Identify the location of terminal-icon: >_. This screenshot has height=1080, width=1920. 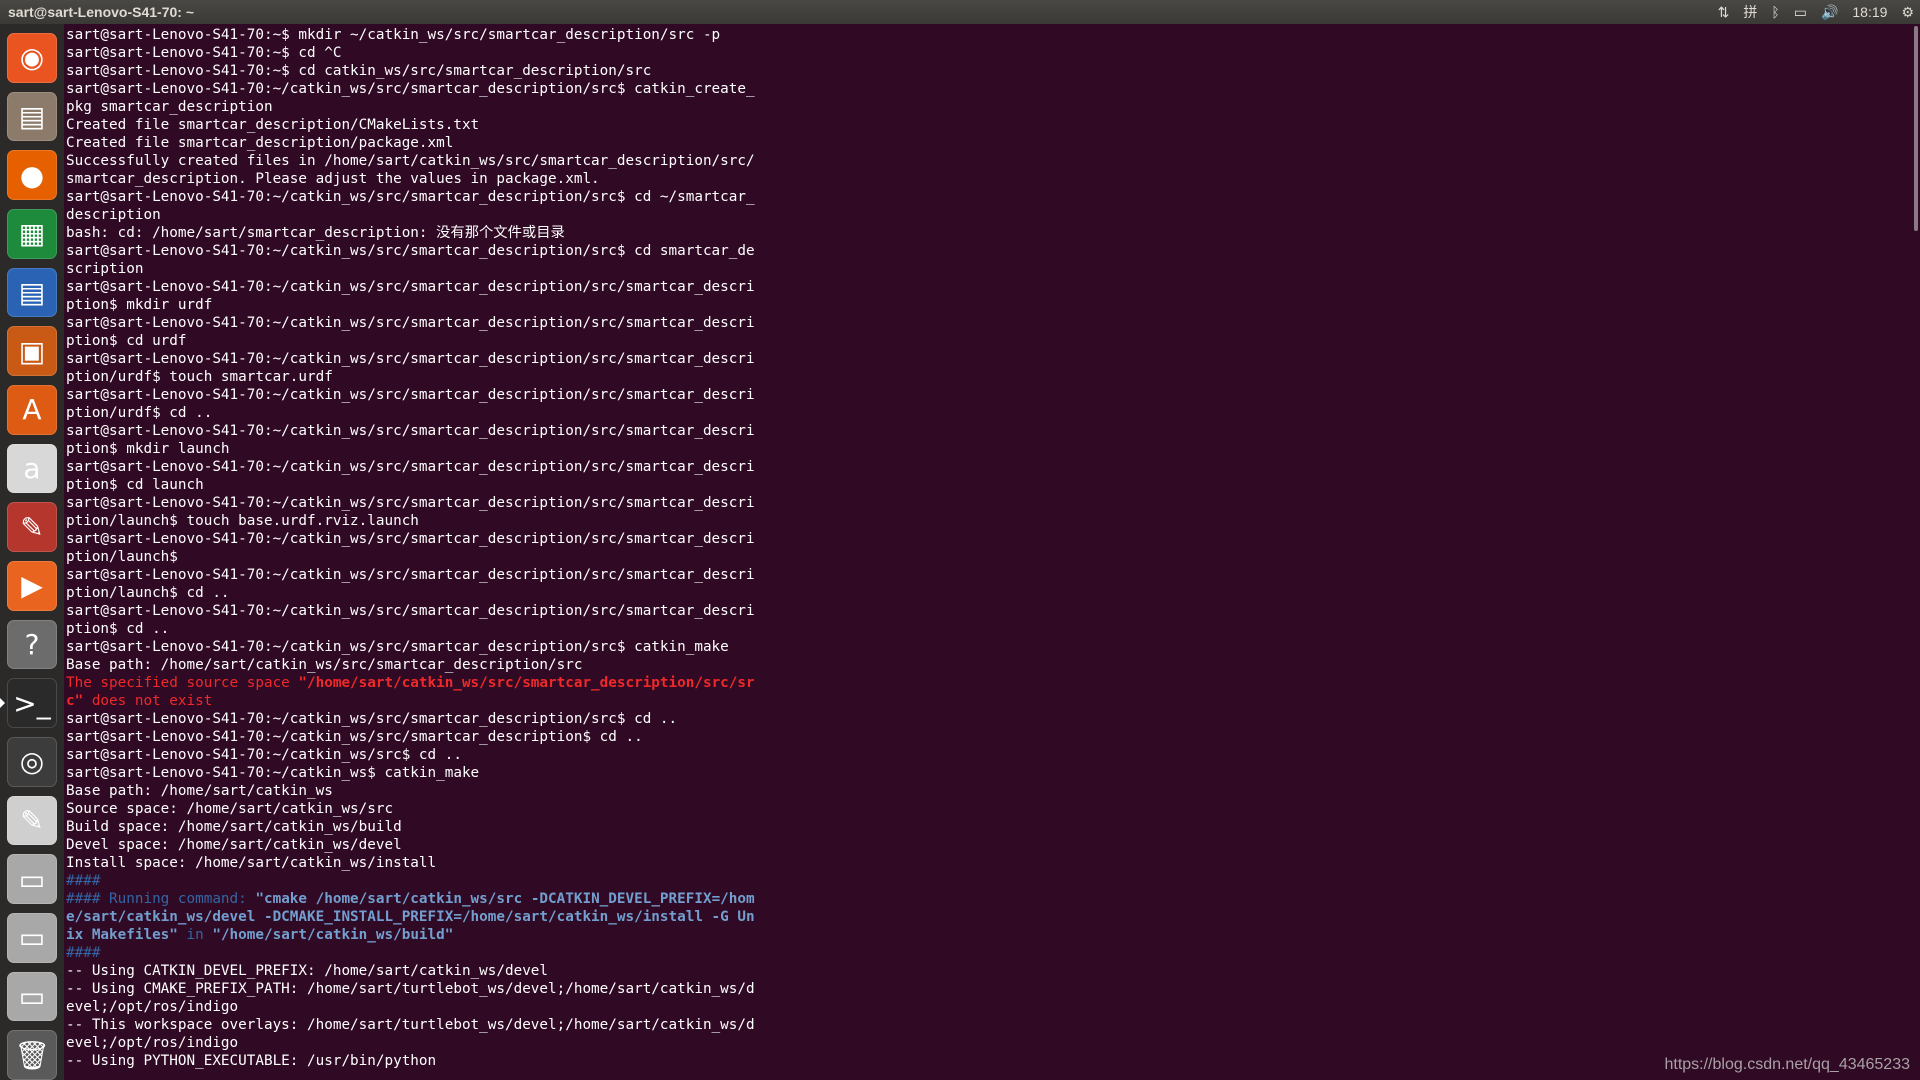
(28, 703).